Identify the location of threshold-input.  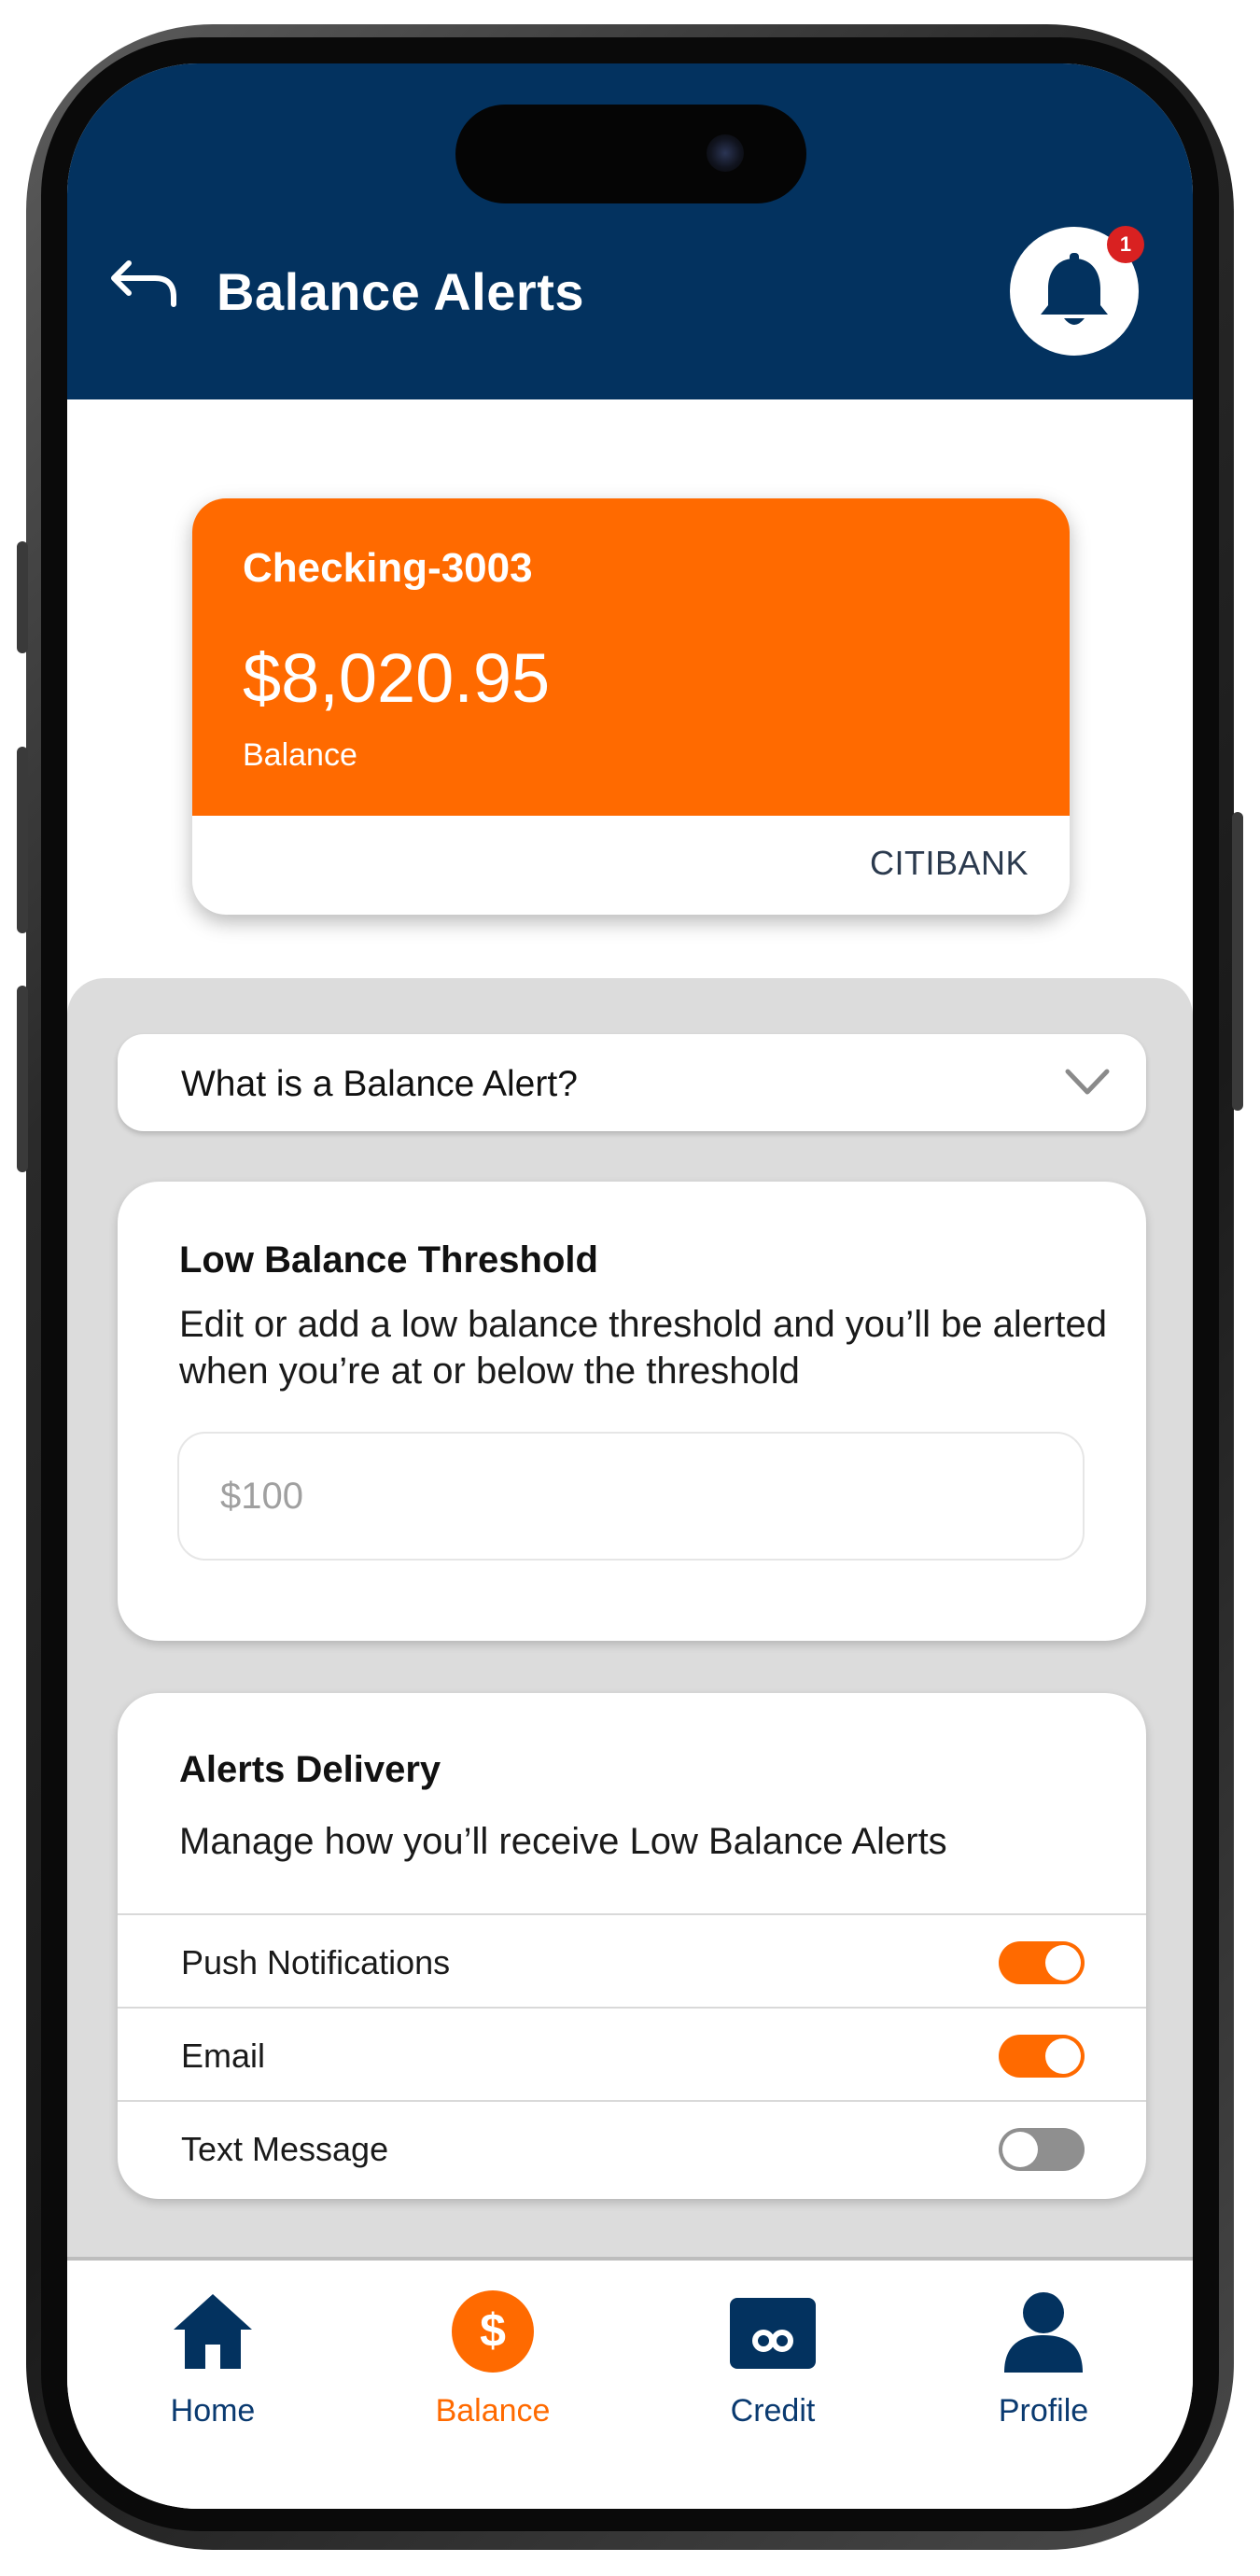
(631, 1496).